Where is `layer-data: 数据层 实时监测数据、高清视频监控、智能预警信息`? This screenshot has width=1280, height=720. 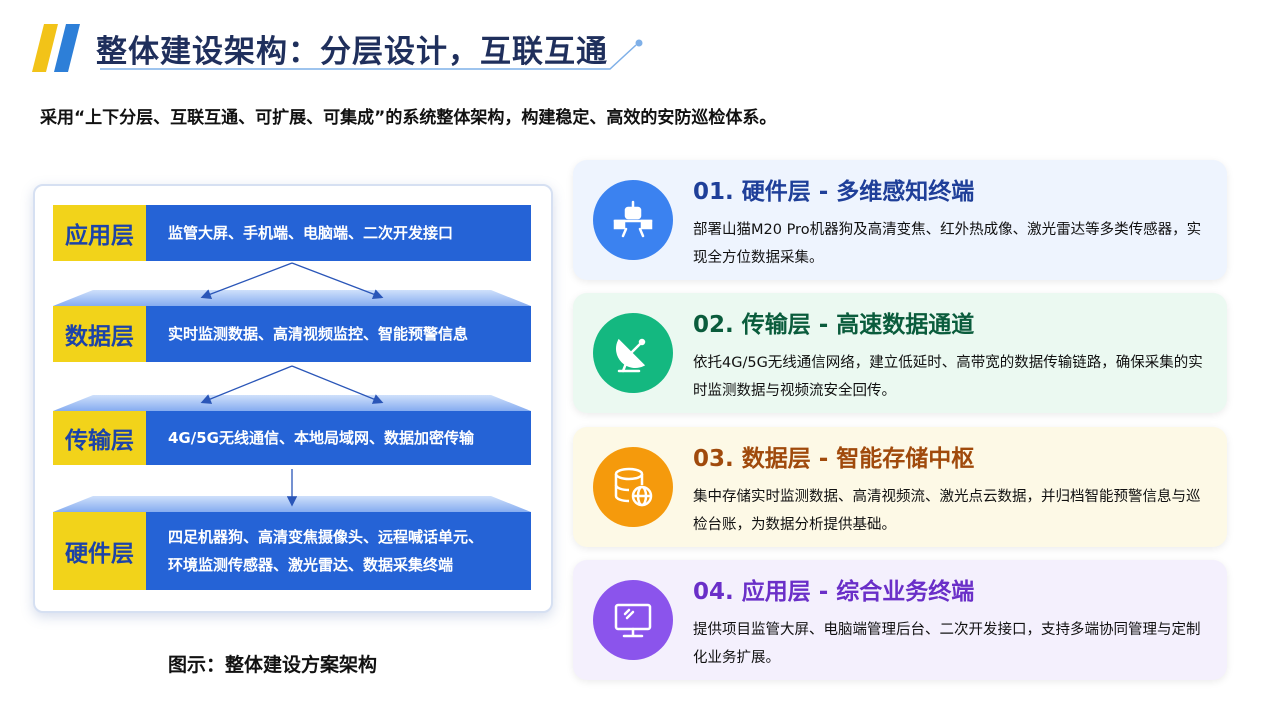 layer-data: 数据层 实时监测数据、高清视频监控、智能预警信息 is located at coordinates (292, 334).